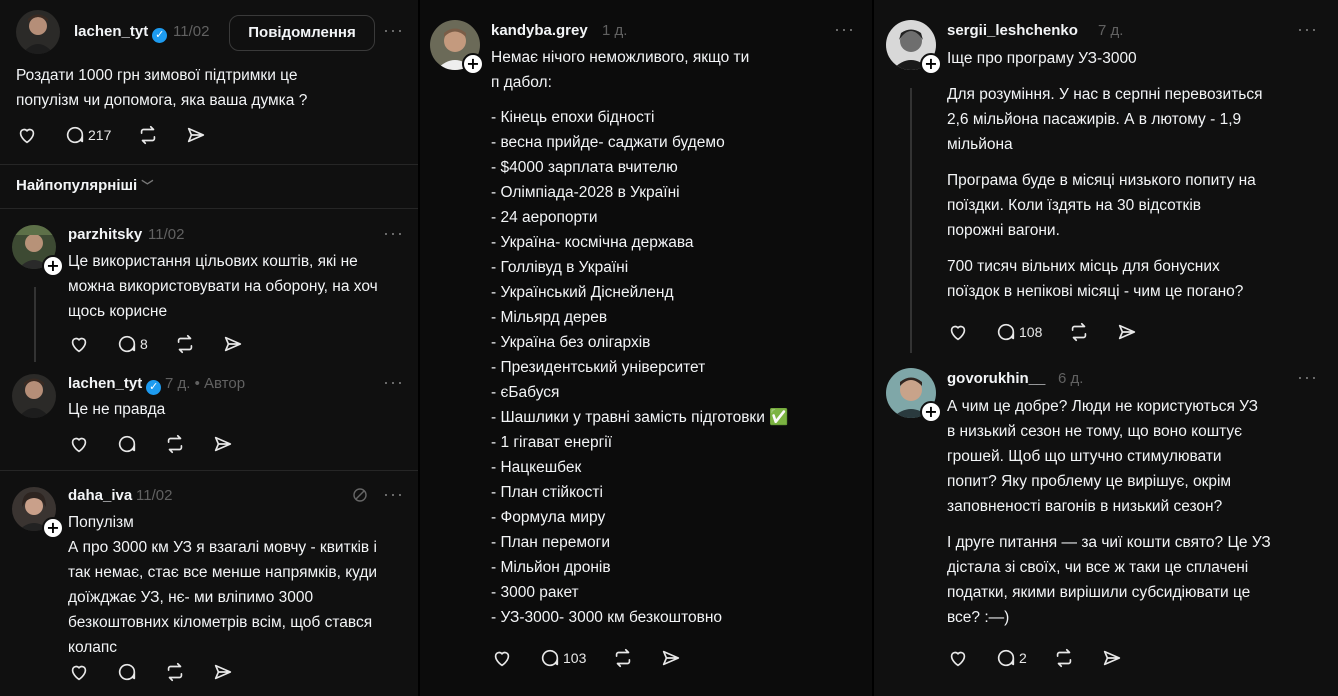 This screenshot has height=696, width=1338. What do you see at coordinates (548, 517) in the screenshot?
I see `list-item: - Формула миру` at bounding box center [548, 517].